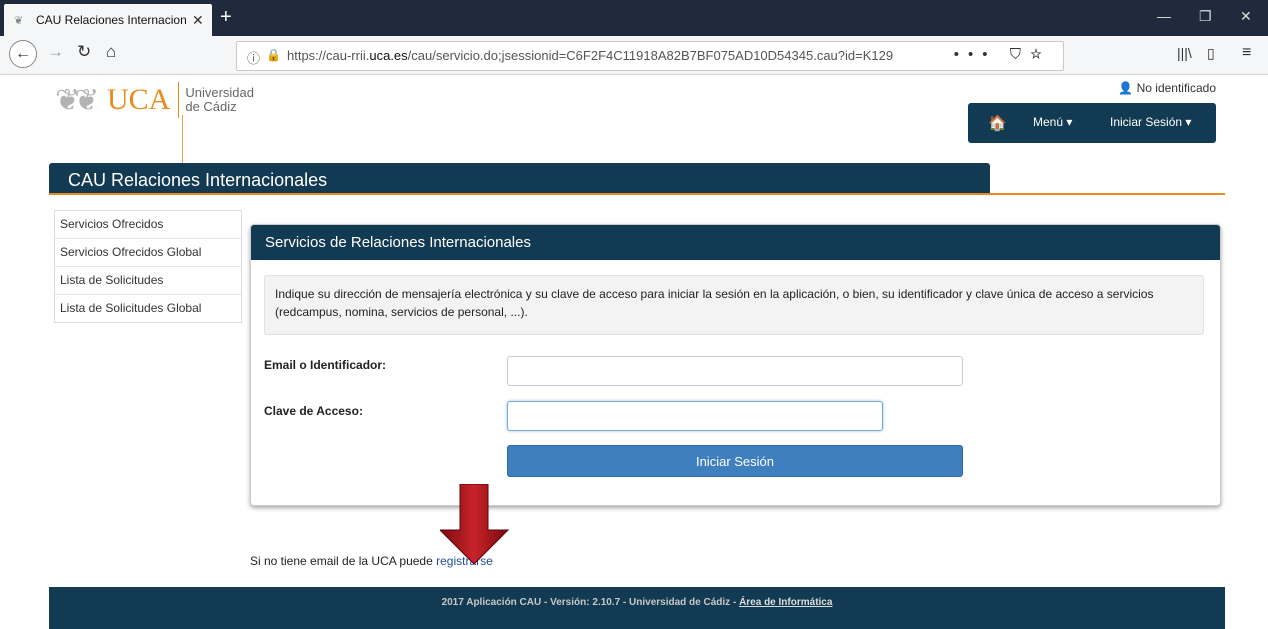  Describe the element at coordinates (735, 242) in the screenshot. I see `panel-title: Servicios de Relaciones Internacionales` at that location.